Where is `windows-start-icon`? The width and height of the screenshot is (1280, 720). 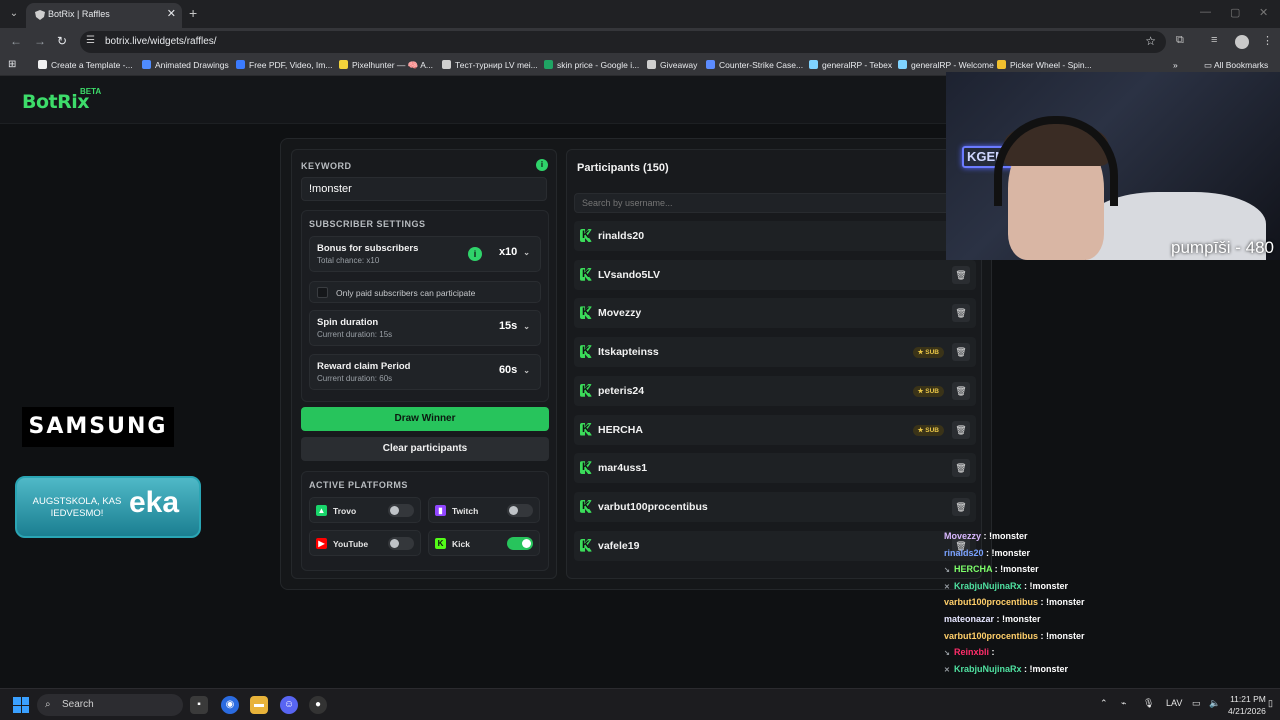 windows-start-icon is located at coordinates (21, 705).